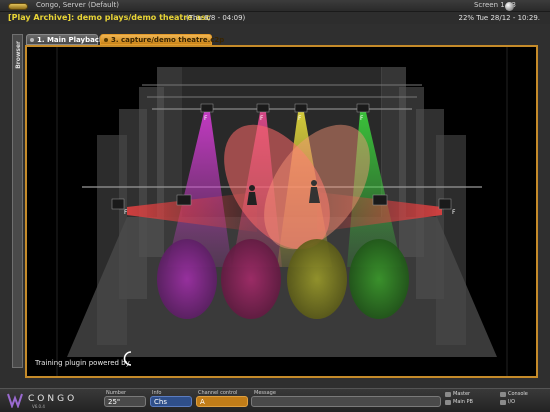 This screenshot has height=412, width=550. I want to click on master-label: Master, so click(461, 394).